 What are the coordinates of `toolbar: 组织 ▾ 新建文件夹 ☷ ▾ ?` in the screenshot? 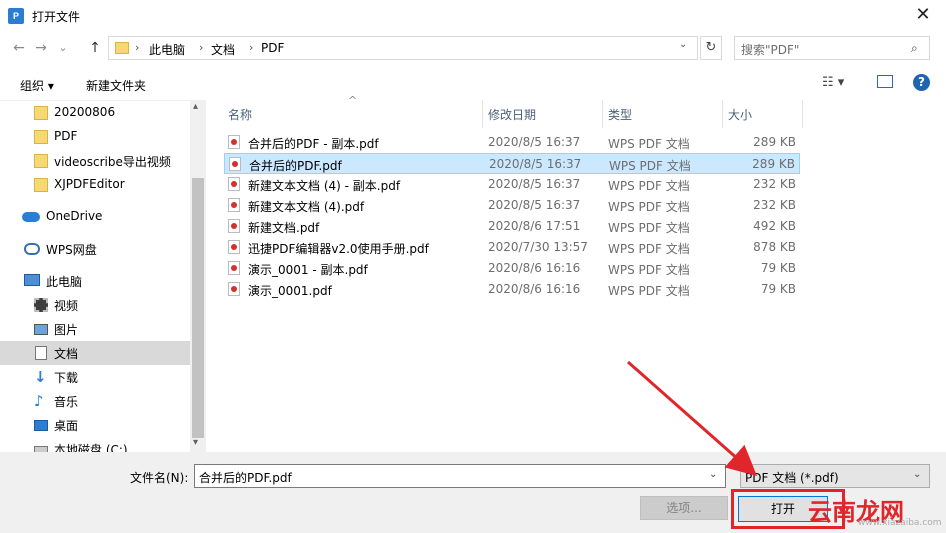 It's located at (473, 83).